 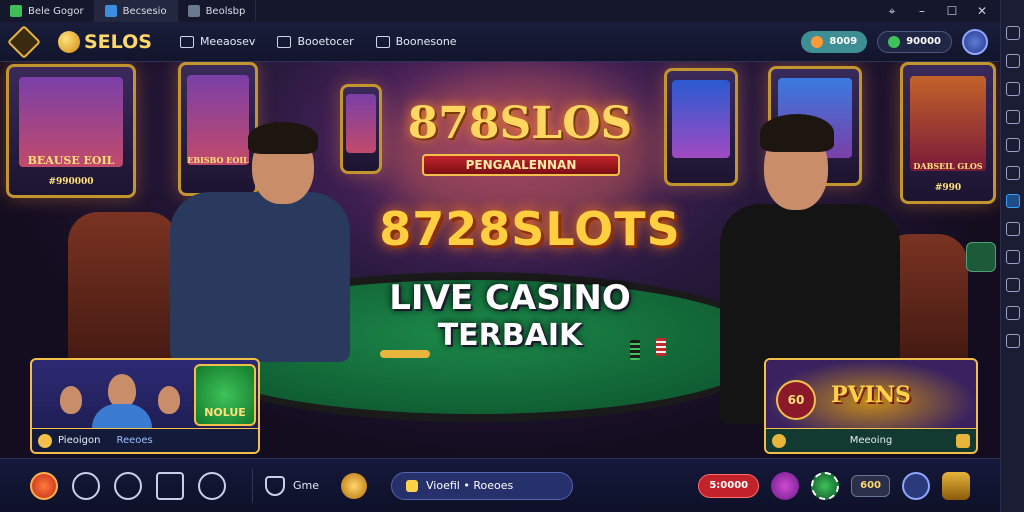 What do you see at coordinates (1012, 89) in the screenshot?
I see `rail-screen-icon` at bounding box center [1012, 89].